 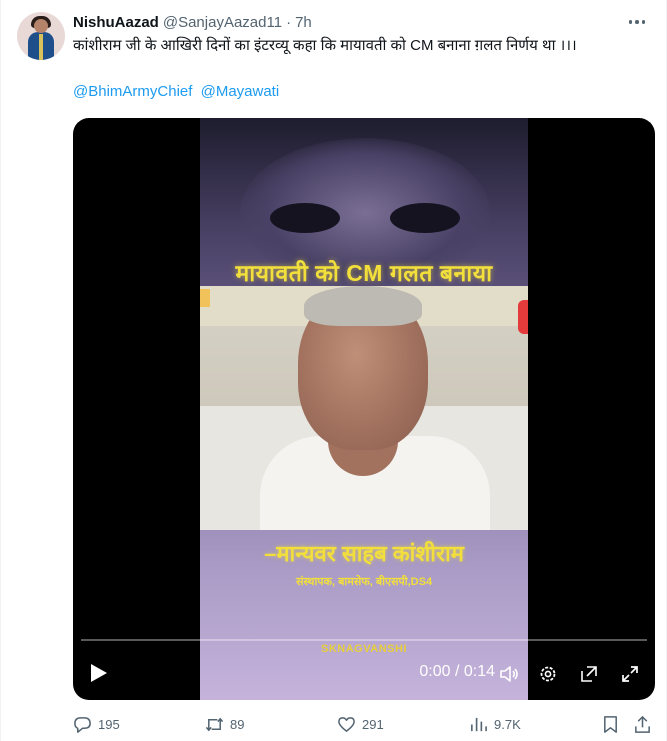 What do you see at coordinates (240, 91) in the screenshot?
I see `mention-link: @Mayawati` at bounding box center [240, 91].